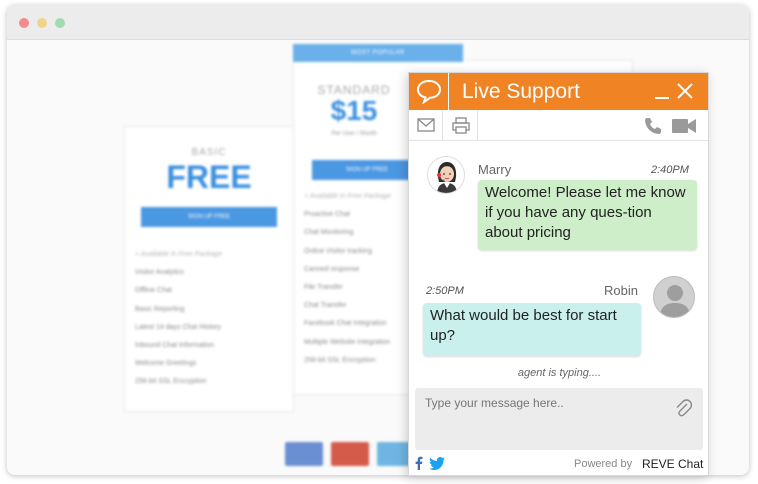 The height and width of the screenshot is (484, 758). I want to click on chat-header: Live Support, so click(558, 91).